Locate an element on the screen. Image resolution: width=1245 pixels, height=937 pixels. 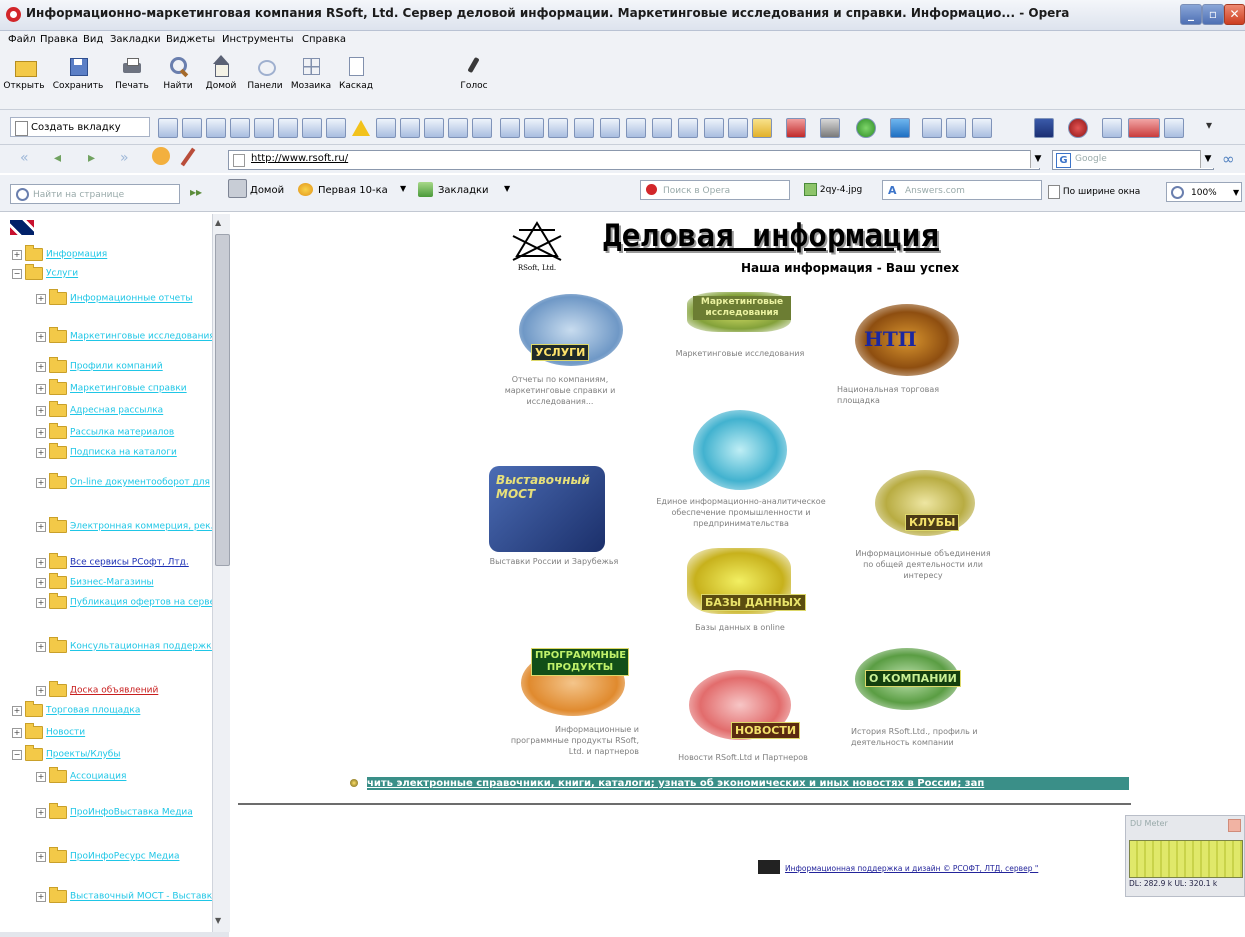
tree-item: +Электронная коммерция, рекламная is located at coordinates (124, 526).